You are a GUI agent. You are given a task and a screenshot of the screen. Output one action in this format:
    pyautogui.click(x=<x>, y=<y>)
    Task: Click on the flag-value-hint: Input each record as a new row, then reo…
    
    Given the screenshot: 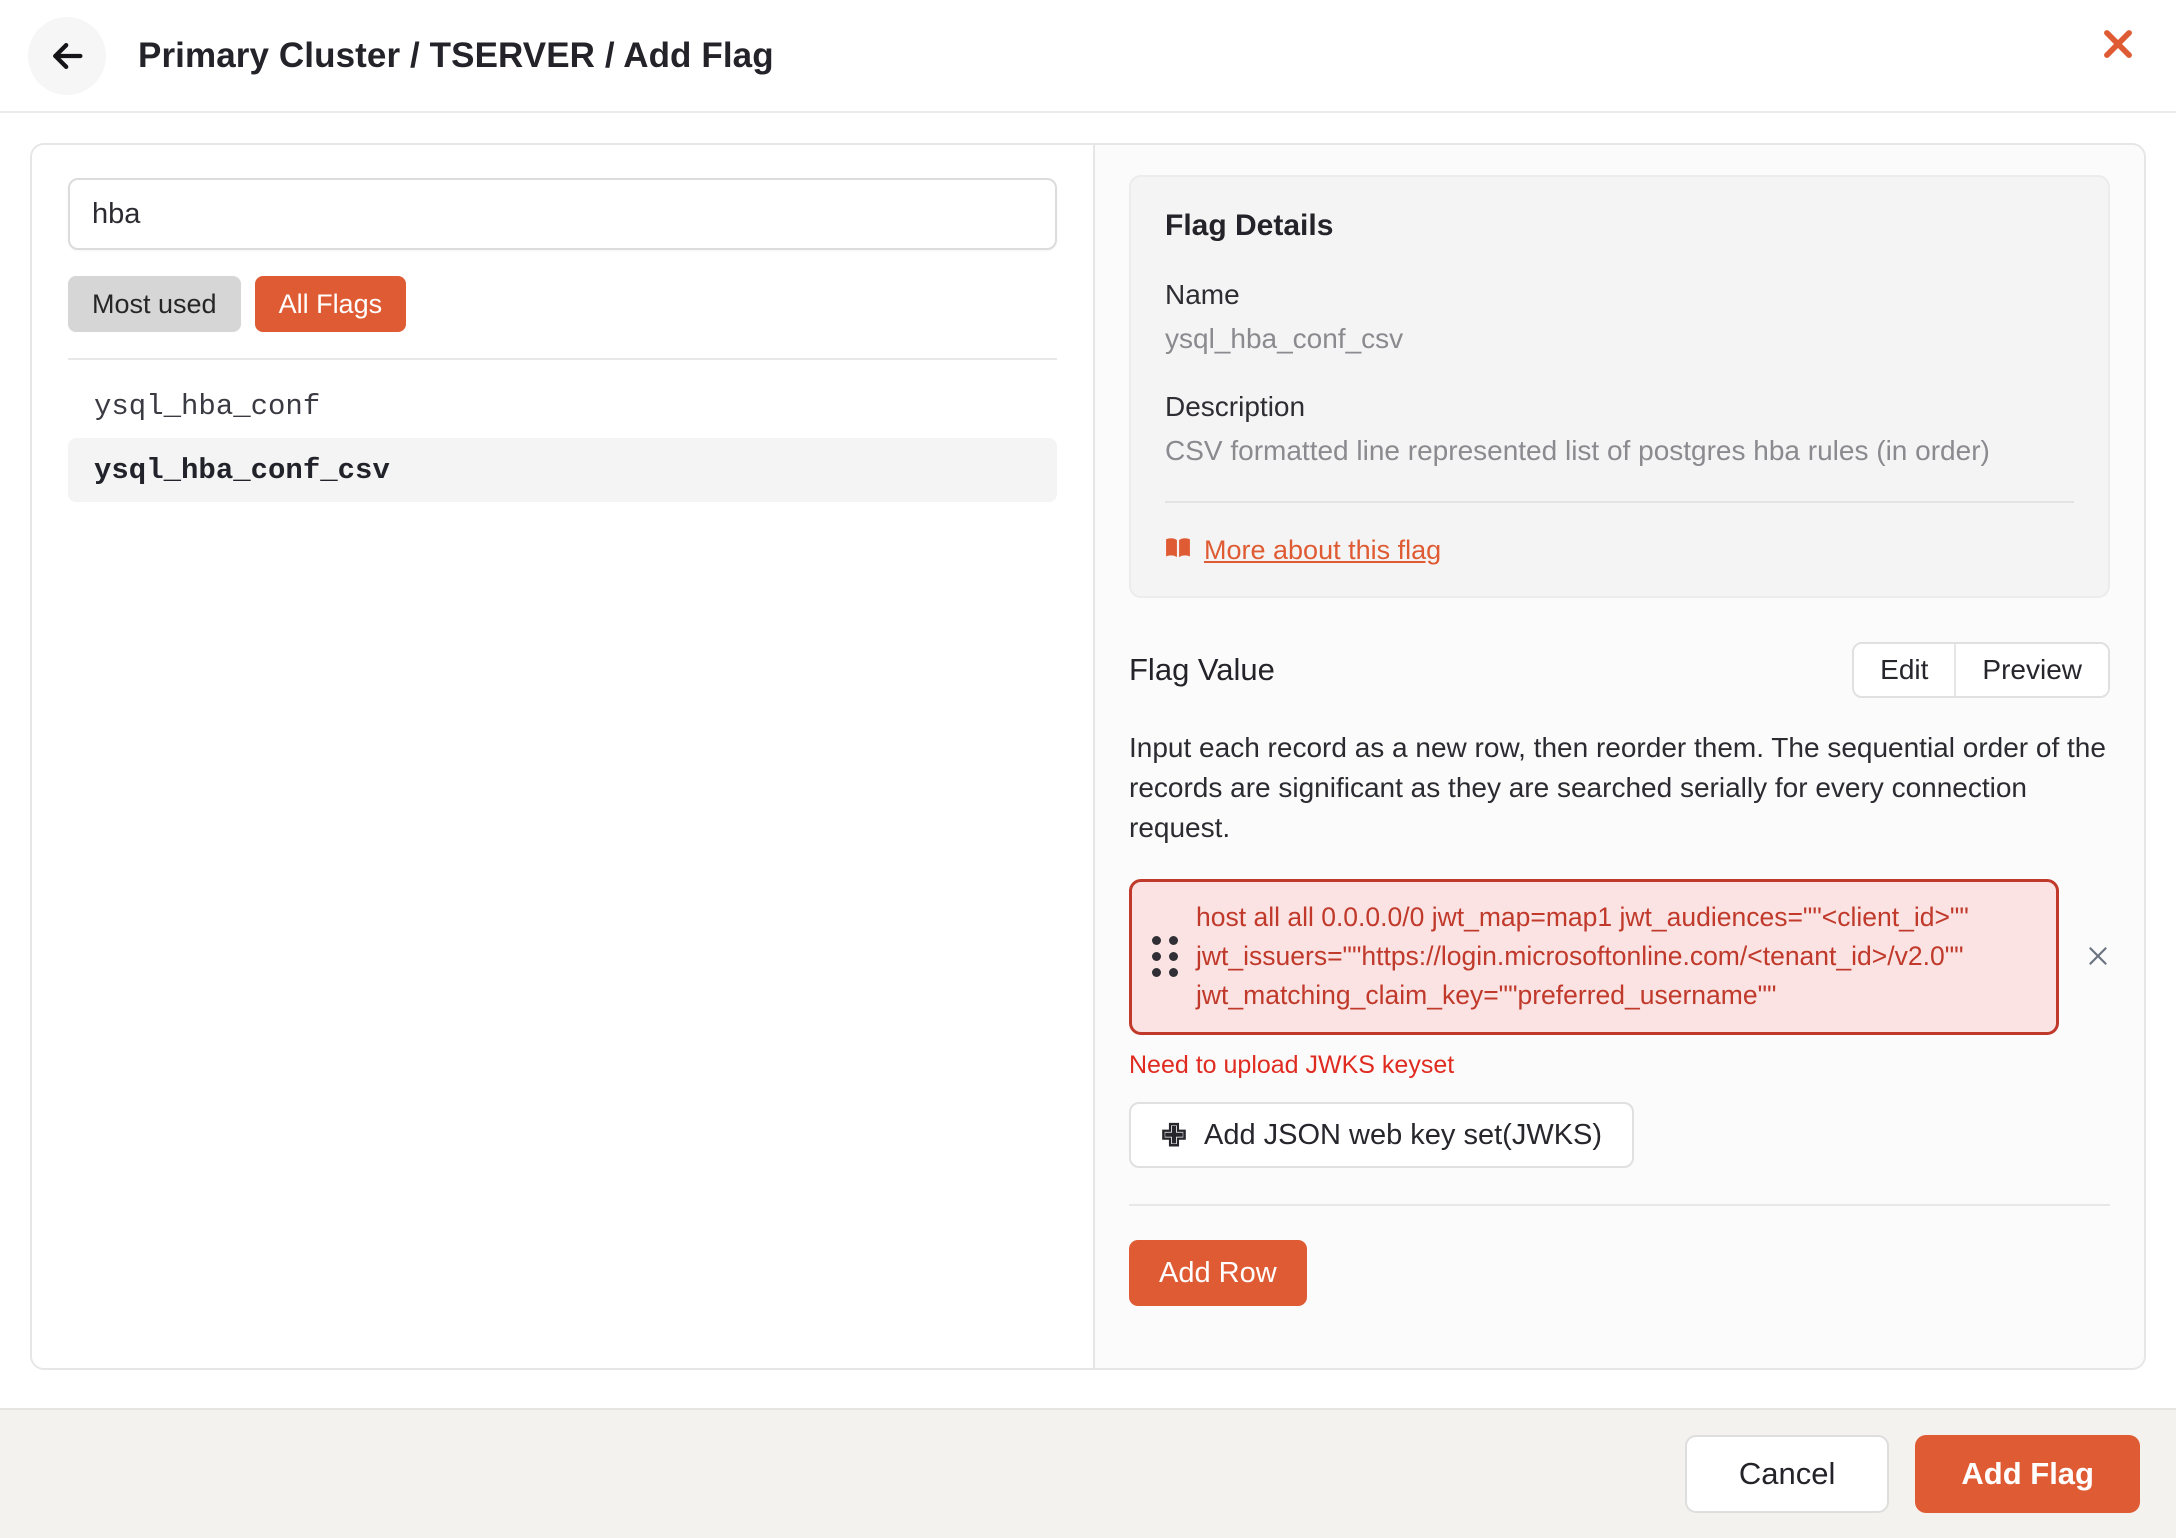 What is the action you would take?
    pyautogui.click(x=1617, y=787)
    